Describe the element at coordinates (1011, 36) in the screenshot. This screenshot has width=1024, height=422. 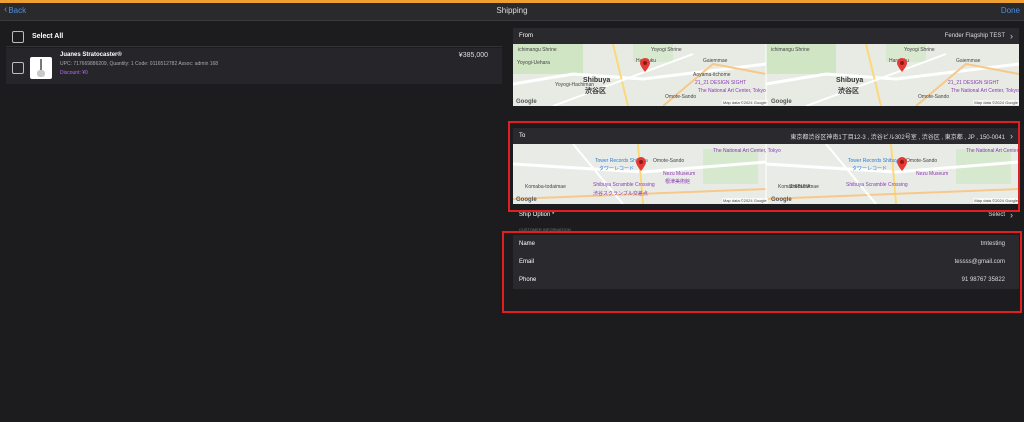
I see `chevron-right-icon: ›` at that location.